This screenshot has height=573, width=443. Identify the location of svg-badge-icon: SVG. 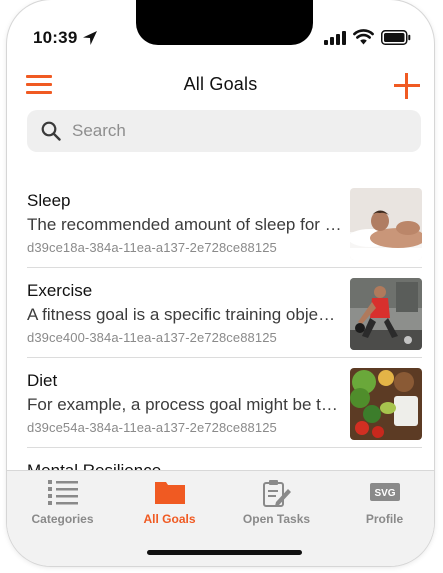
(384, 492).